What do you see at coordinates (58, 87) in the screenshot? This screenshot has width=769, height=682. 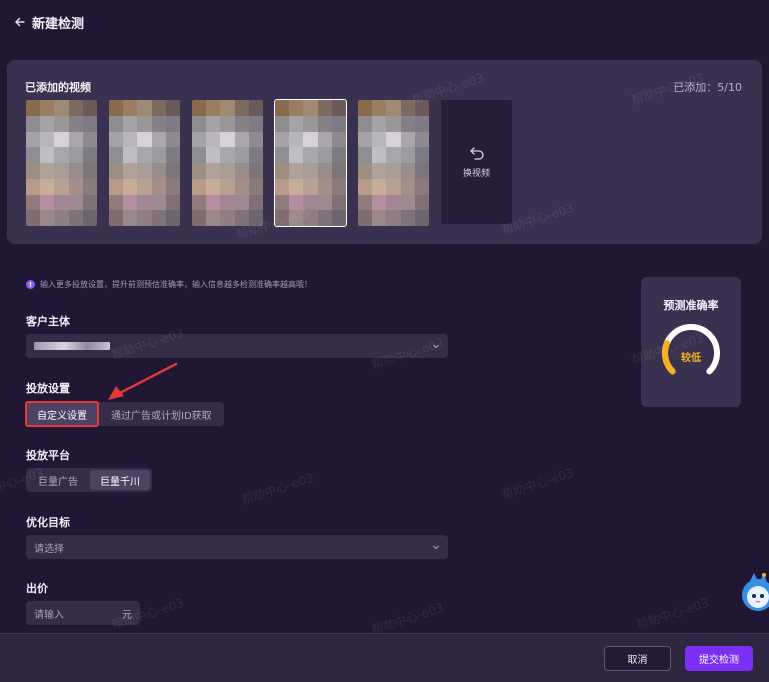 I see `added-videos-title: 已添加的视频` at bounding box center [58, 87].